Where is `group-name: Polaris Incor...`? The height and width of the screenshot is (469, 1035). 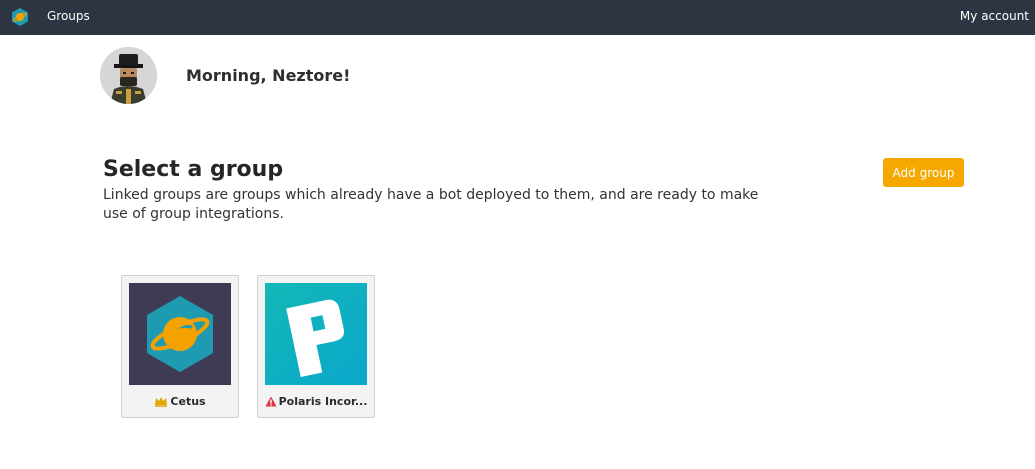 group-name: Polaris Incor... is located at coordinates (323, 401).